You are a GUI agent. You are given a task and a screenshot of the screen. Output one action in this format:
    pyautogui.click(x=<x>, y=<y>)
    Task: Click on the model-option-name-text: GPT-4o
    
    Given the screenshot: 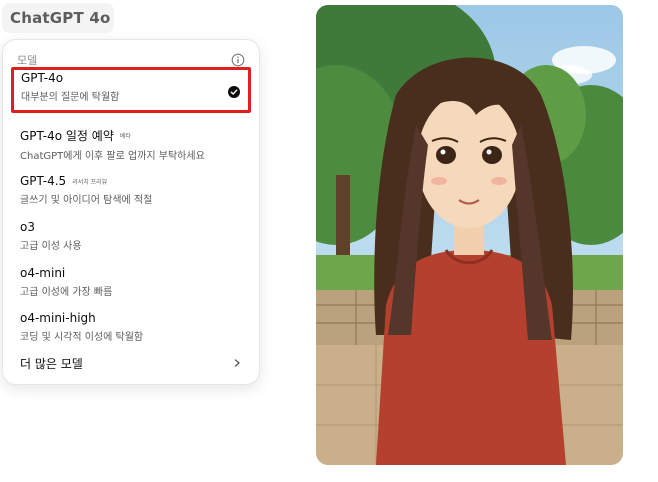 What is the action you would take?
    pyautogui.click(x=42, y=78)
    